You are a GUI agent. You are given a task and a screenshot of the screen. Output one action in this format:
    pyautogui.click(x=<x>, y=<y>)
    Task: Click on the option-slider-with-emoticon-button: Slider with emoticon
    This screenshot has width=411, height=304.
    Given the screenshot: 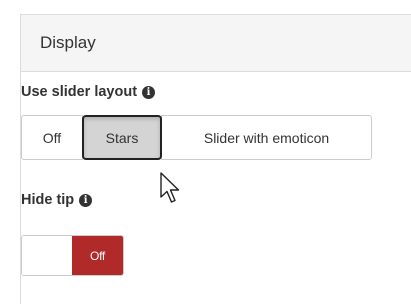 What is the action you would take?
    pyautogui.click(x=266, y=137)
    